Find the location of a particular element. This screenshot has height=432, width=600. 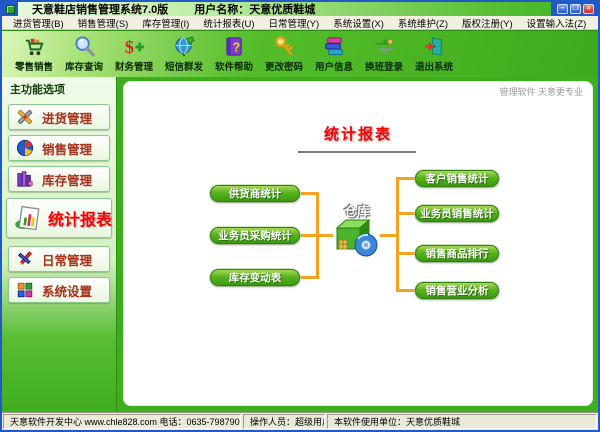

report-button-supplier-stats: 供货商统计 is located at coordinates (255, 193).